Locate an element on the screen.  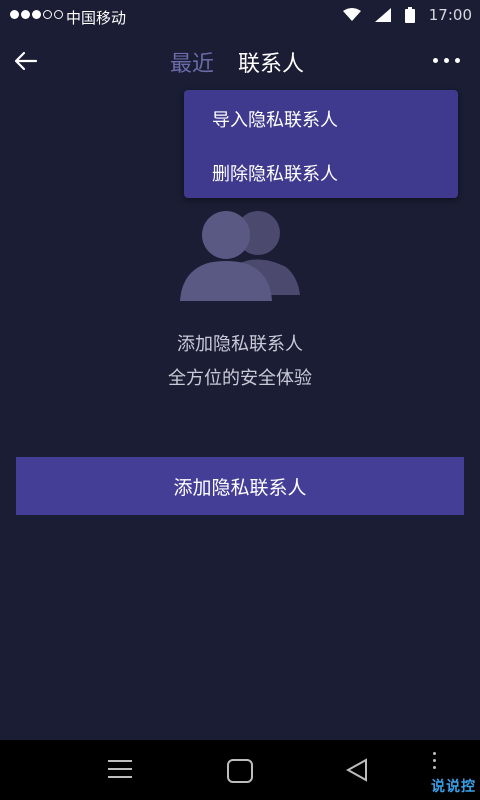
menu-item-import-private-contacts: 导入隐私联系人 is located at coordinates (275, 119).